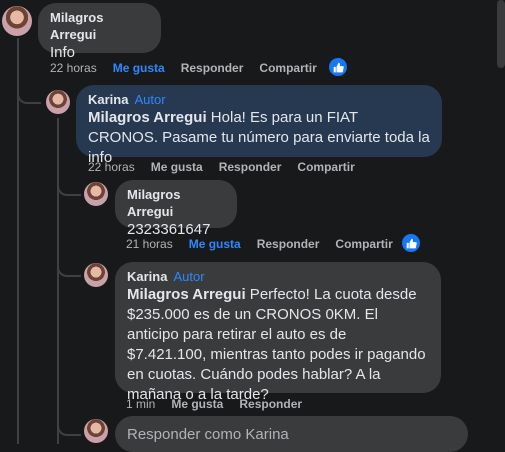 The image size is (505, 452). What do you see at coordinates (149, 244) in the screenshot?
I see `comment-timestamp: 21 horas` at bounding box center [149, 244].